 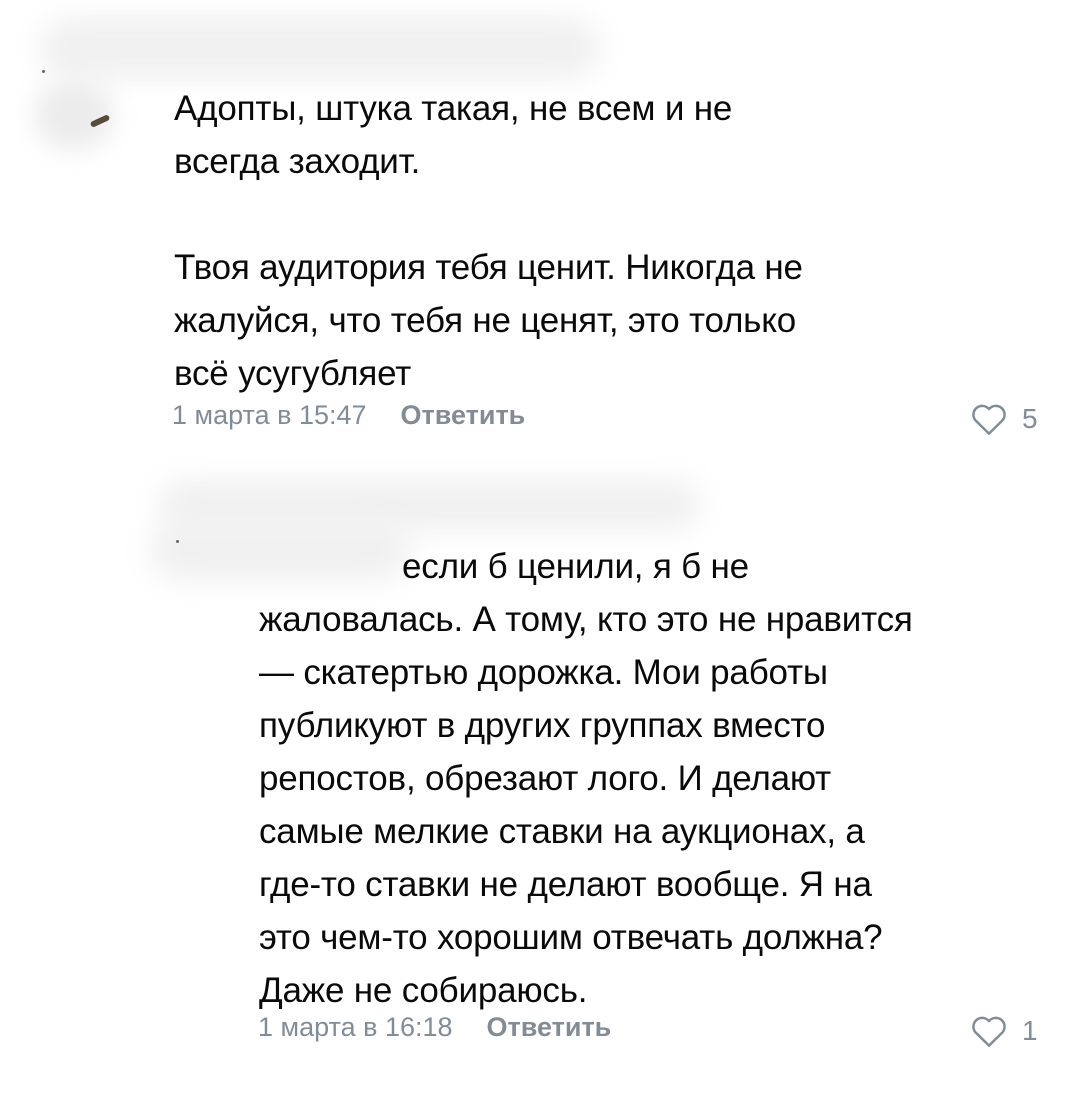 I want to click on comment-meta: 1 марта в 16:18 Ответить, so click(x=434, y=1027).